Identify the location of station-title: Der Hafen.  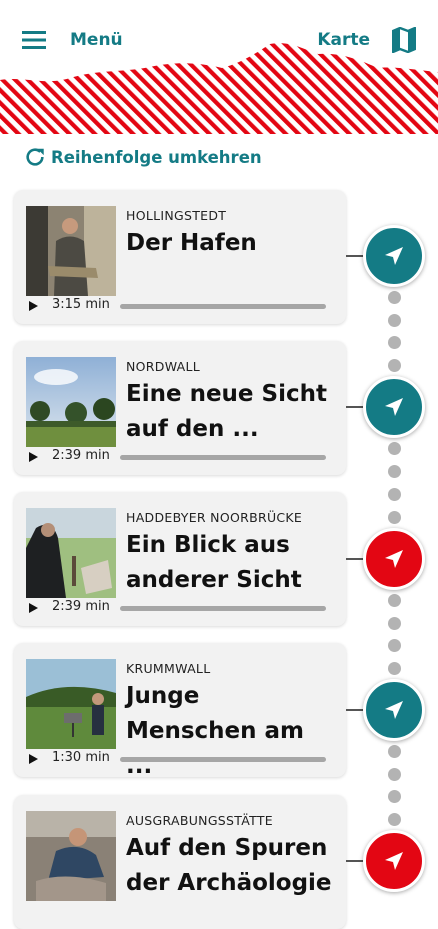
(191, 243).